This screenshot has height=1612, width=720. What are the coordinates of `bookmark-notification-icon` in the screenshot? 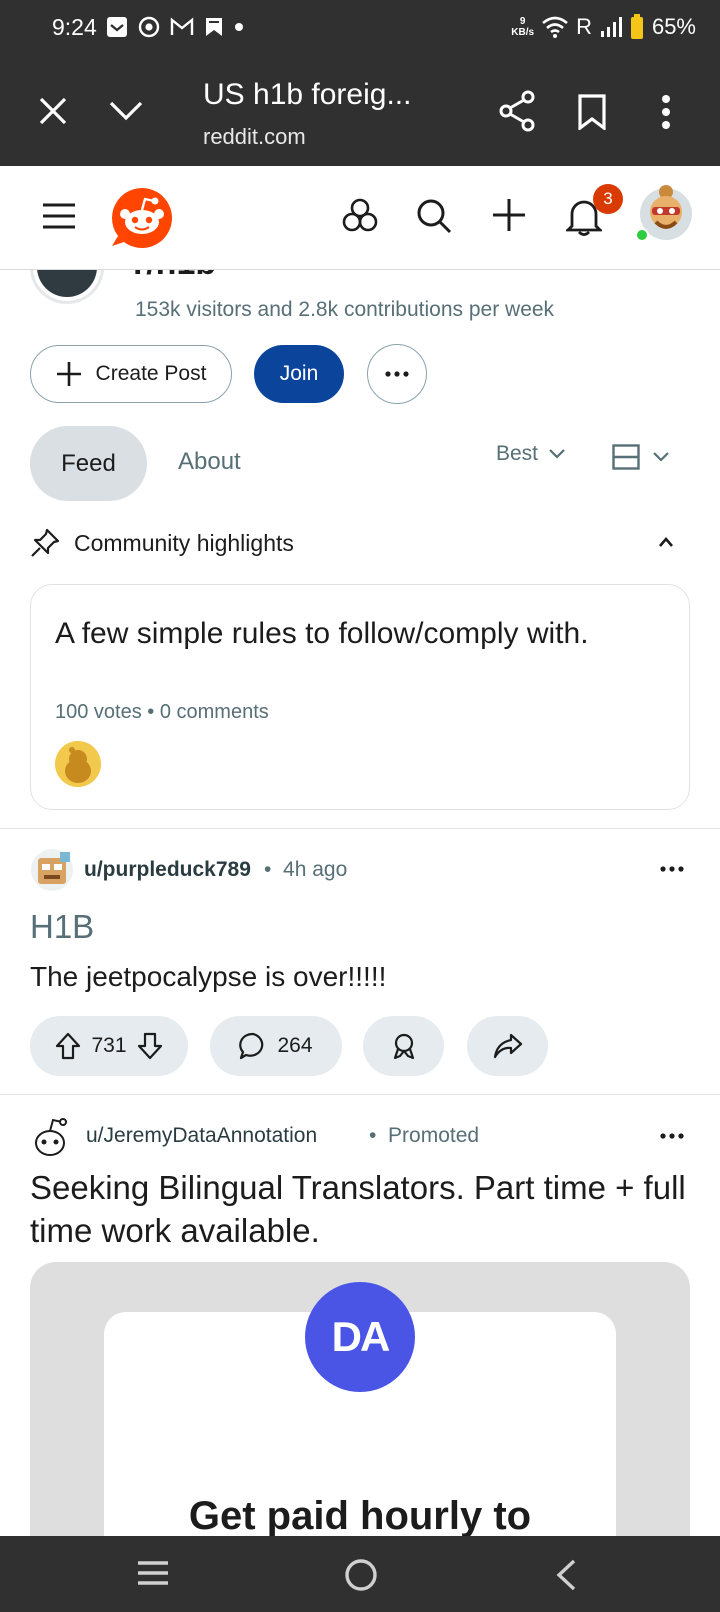 It's located at (214, 27).